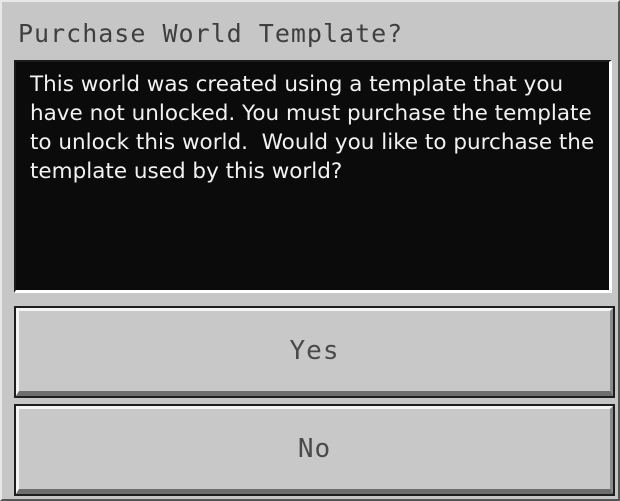  I want to click on dialog-title: Purchase World Template?, so click(211, 33).